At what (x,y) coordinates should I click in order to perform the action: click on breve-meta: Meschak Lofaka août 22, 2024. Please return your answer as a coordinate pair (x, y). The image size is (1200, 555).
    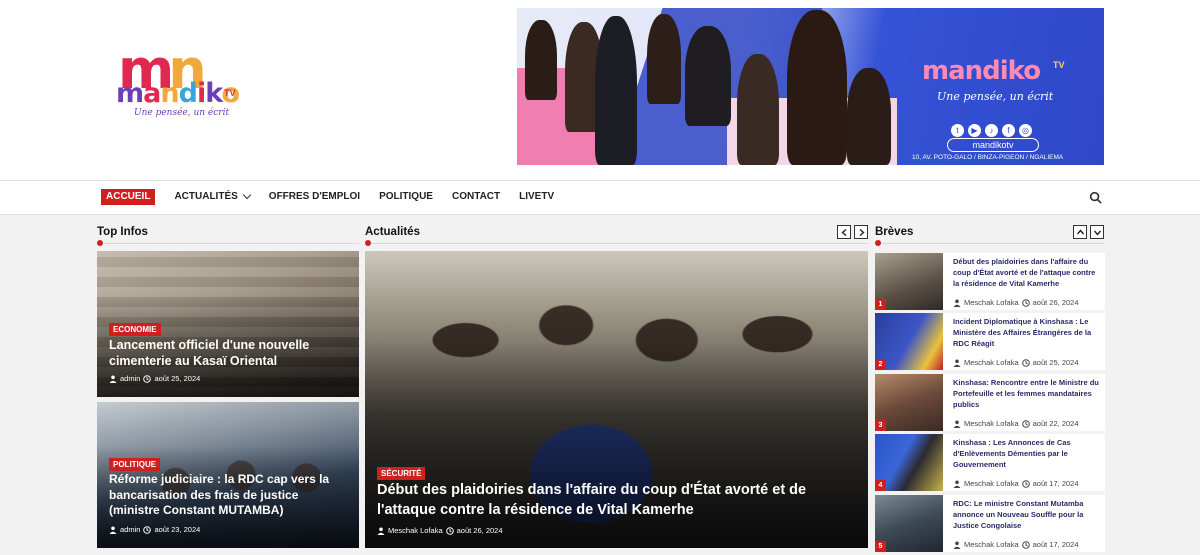
    Looking at the image, I should click on (1016, 423).